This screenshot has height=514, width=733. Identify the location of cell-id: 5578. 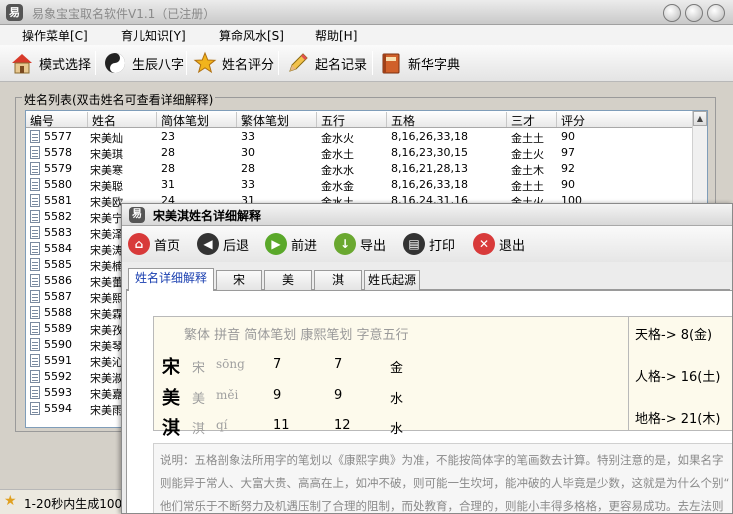
(58, 152).